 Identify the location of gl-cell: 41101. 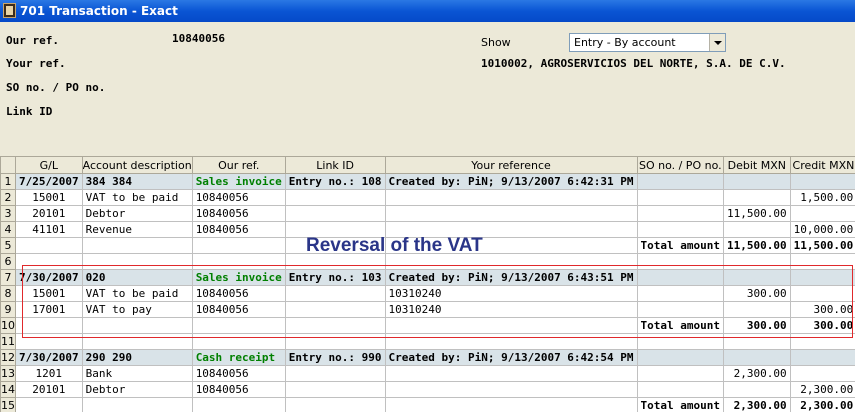
(49, 229).